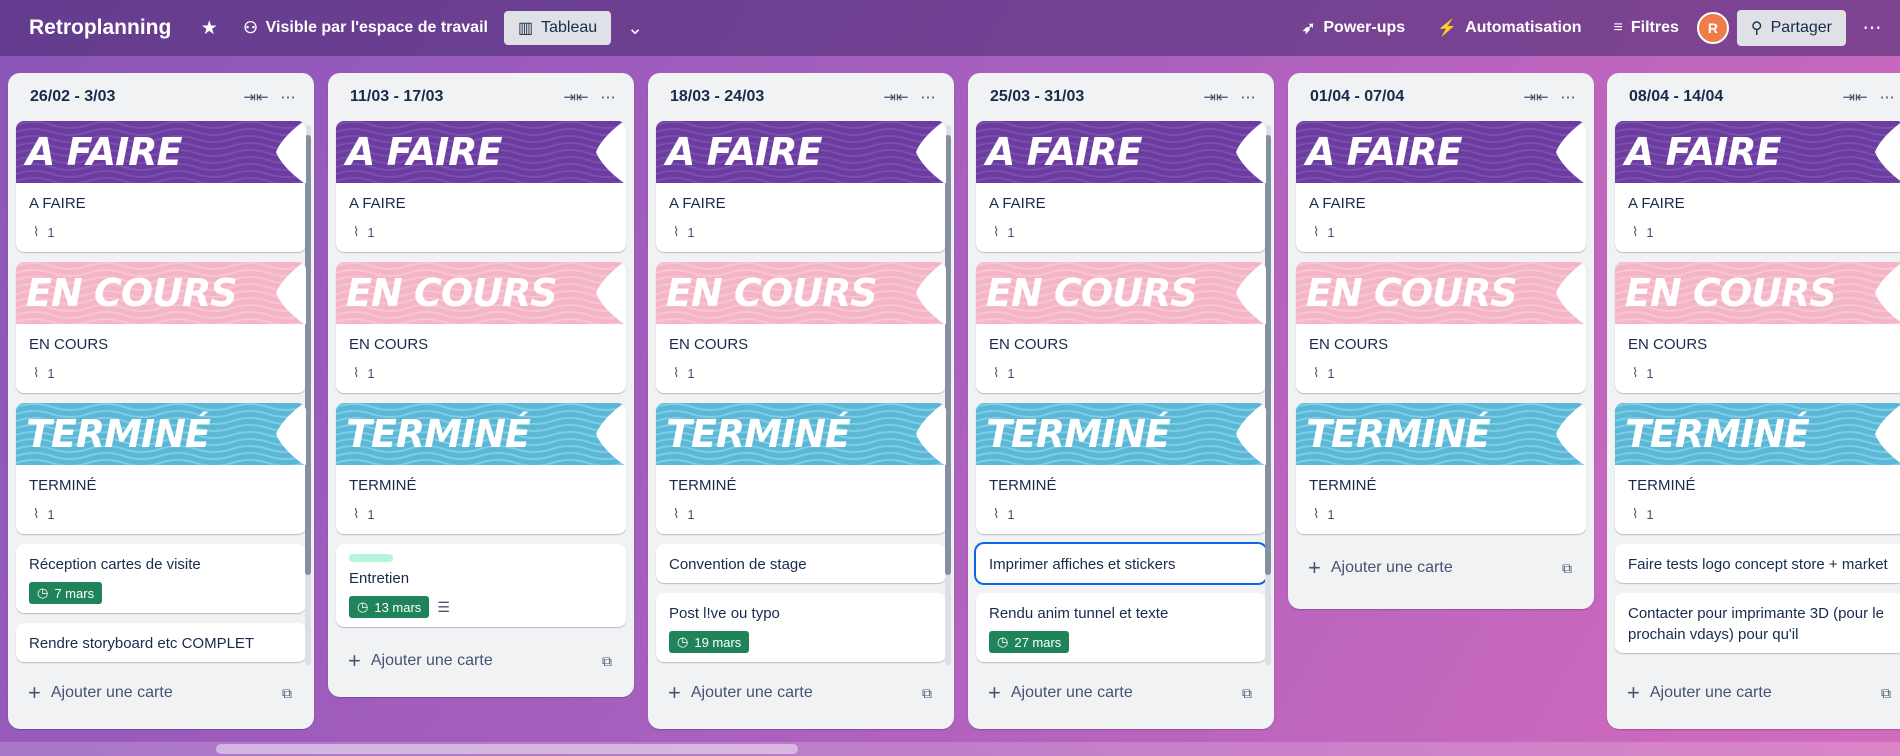 The height and width of the screenshot is (756, 1900). I want to click on card: Post l!ve ou typo ◷ 19 mars, so click(801, 627).